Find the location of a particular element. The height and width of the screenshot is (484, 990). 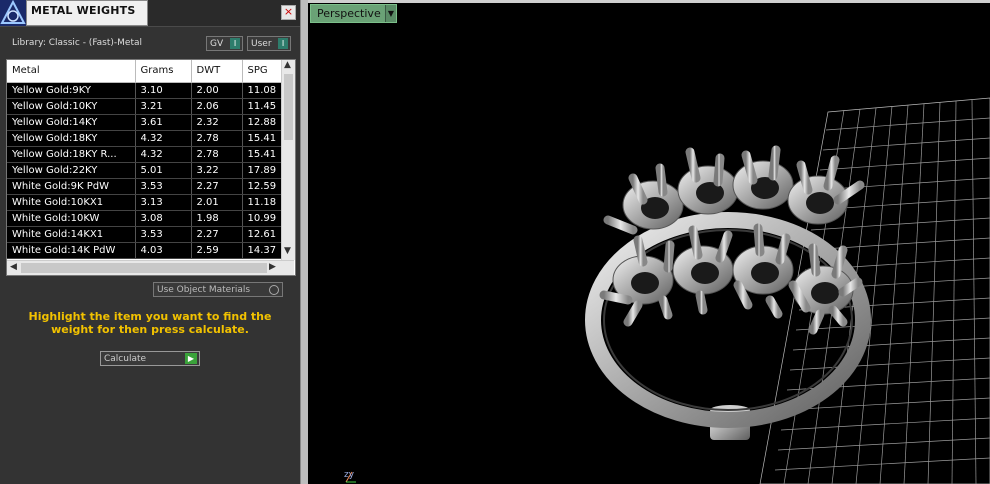

cell-metal: Yellow Gold:22KY is located at coordinates (71, 170).